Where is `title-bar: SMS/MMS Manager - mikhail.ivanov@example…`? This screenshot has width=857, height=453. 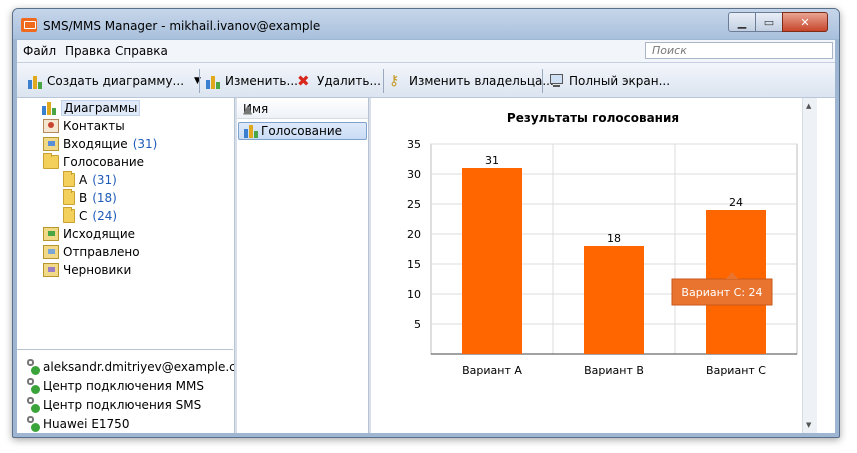 title-bar: SMS/MMS Manager - mikhail.ivanov@example… is located at coordinates (426, 24).